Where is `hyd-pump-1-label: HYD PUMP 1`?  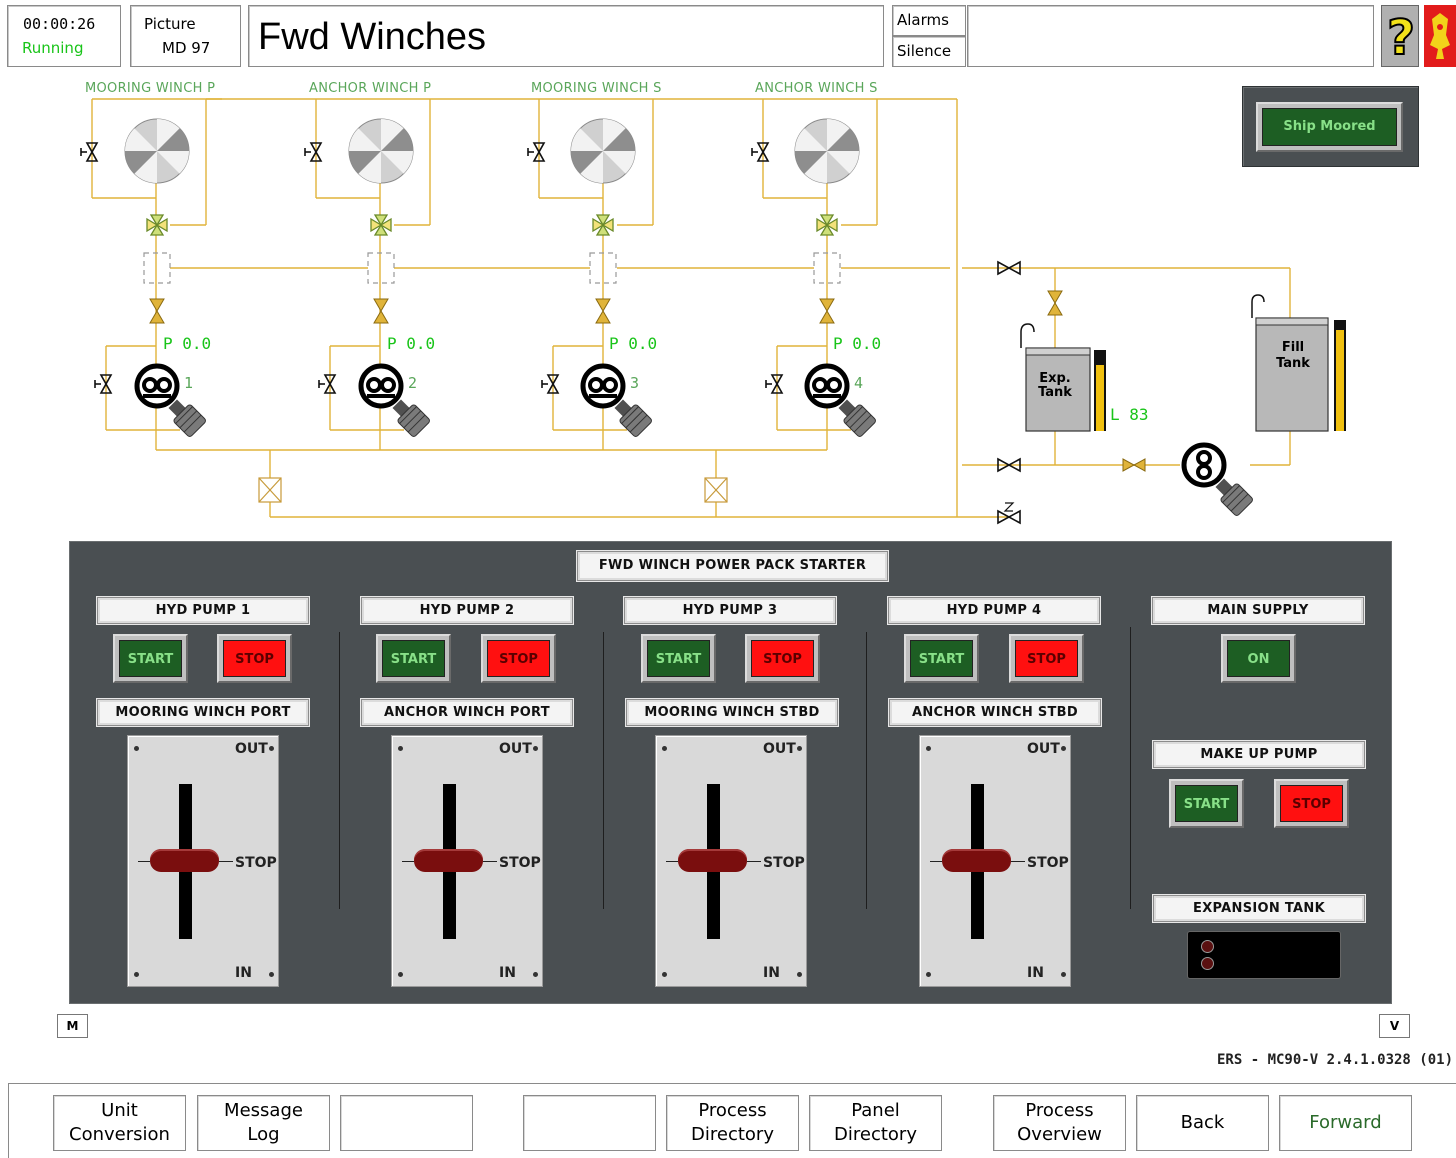
hyd-pump-1-label: HYD PUMP 1 is located at coordinates (203, 610).